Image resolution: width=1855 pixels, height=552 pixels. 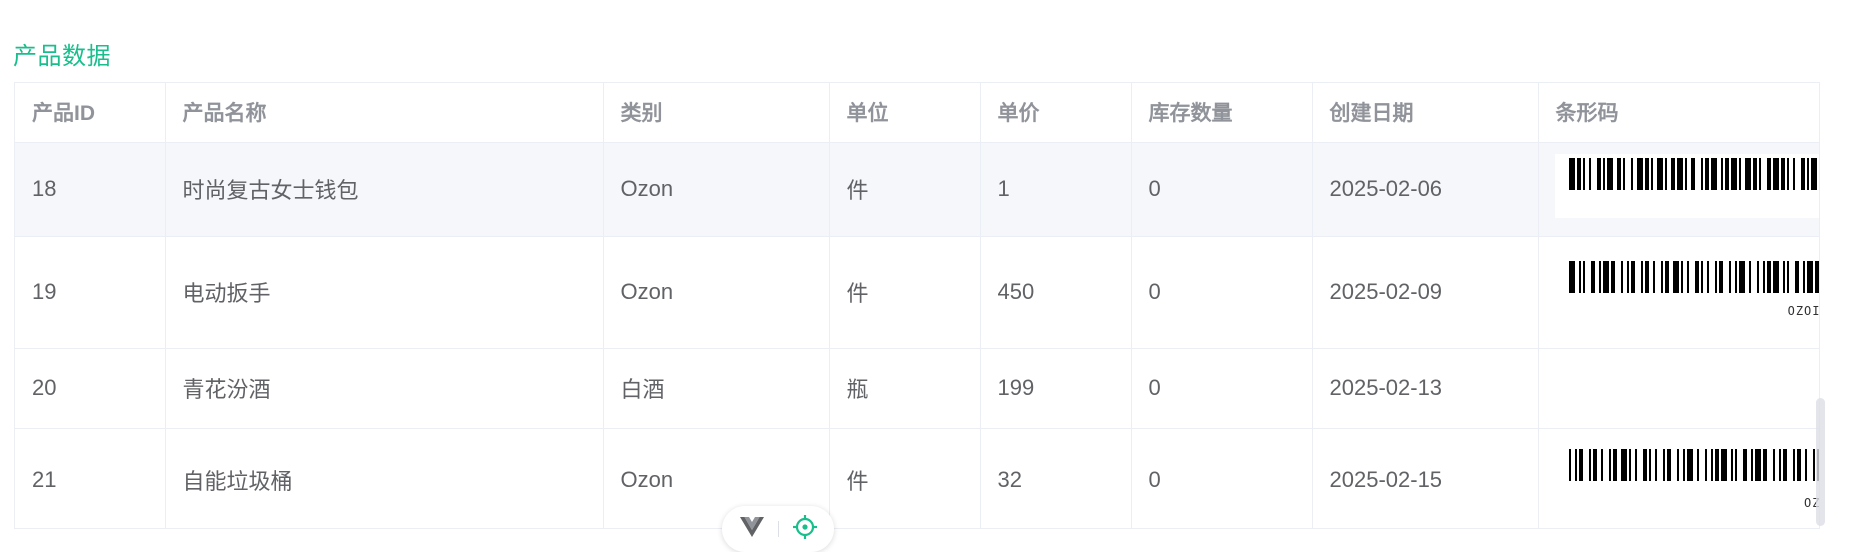 What do you see at coordinates (62, 56) in the screenshot?
I see `section-title: 产品数据` at bounding box center [62, 56].